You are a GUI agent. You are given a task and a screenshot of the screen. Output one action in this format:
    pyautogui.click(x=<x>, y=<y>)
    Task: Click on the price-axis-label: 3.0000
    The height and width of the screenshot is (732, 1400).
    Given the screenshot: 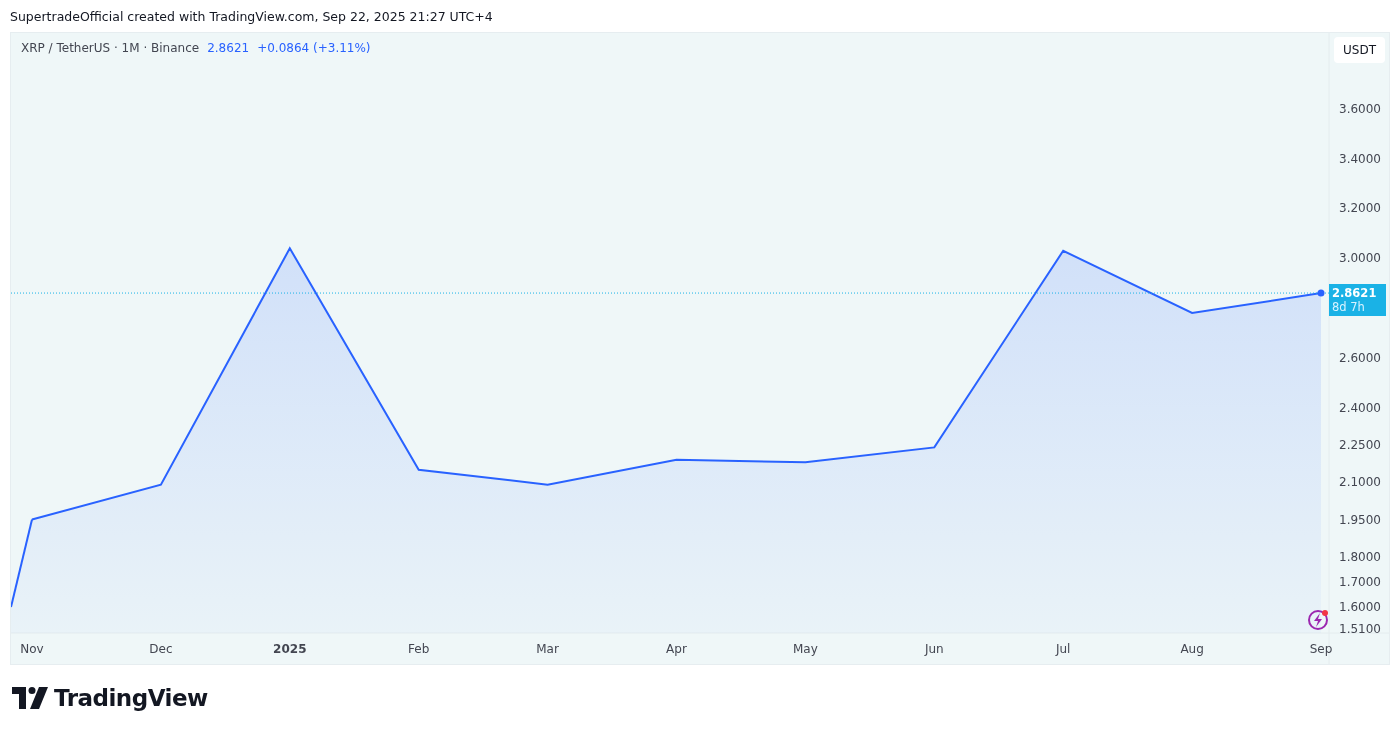 What is the action you would take?
    pyautogui.click(x=1360, y=258)
    